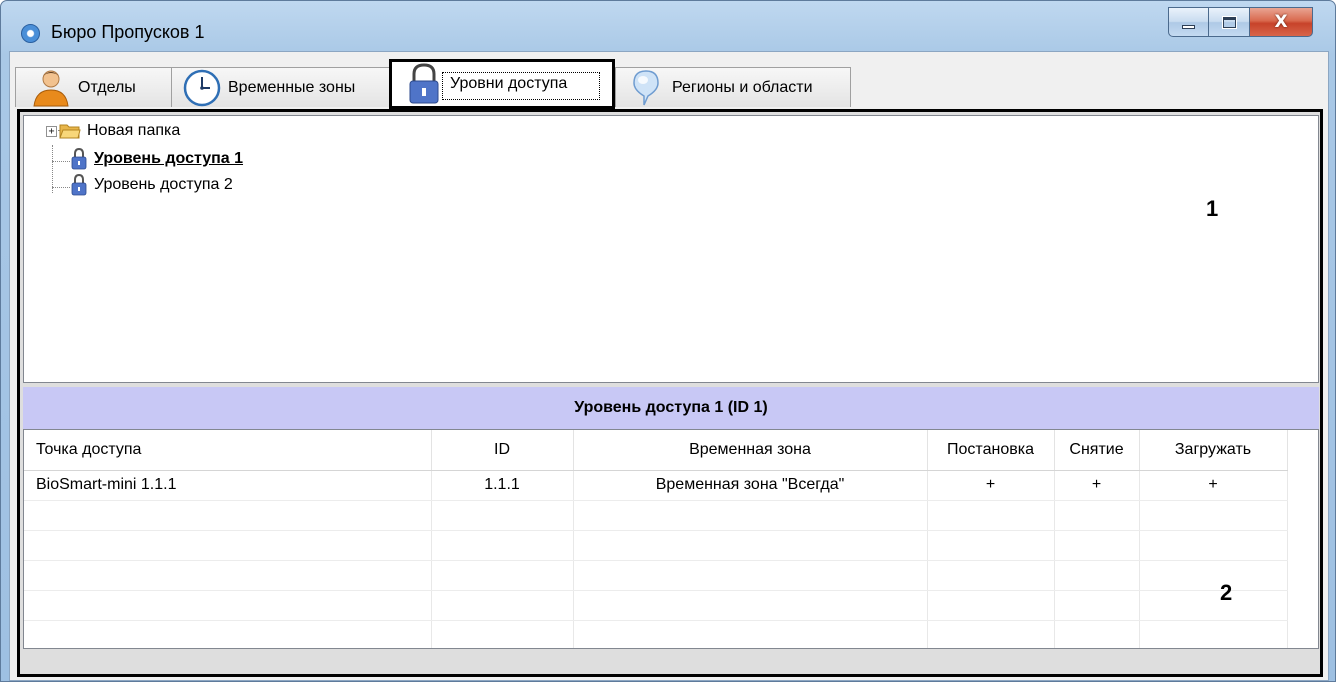 The height and width of the screenshot is (682, 1336). What do you see at coordinates (750, 450) in the screenshot?
I see `column-header-time-zone: Временная зона` at bounding box center [750, 450].